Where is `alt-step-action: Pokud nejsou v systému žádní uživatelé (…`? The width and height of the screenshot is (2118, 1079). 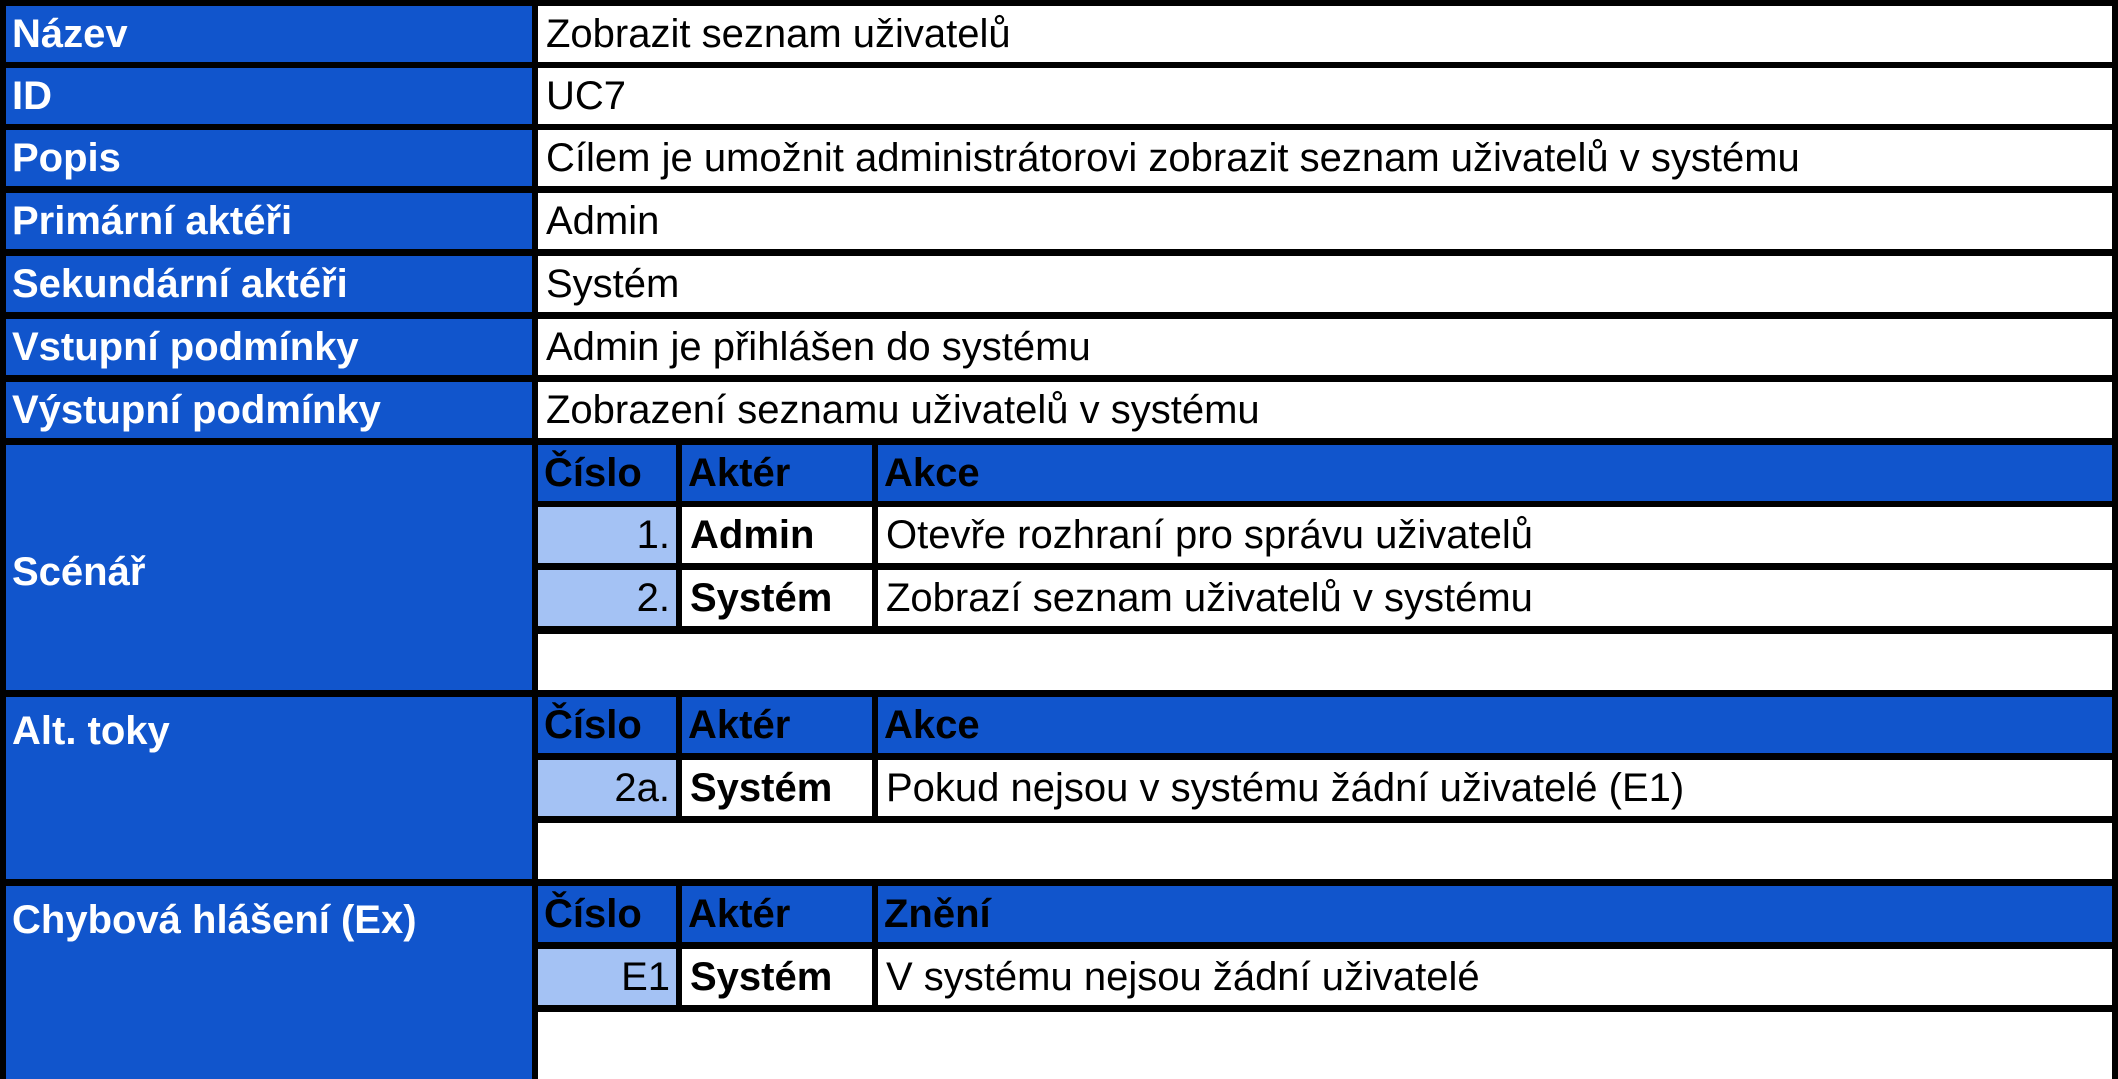
alt-step-action: Pokud nejsou v systému žádní uživatelé (… is located at coordinates (1495, 788).